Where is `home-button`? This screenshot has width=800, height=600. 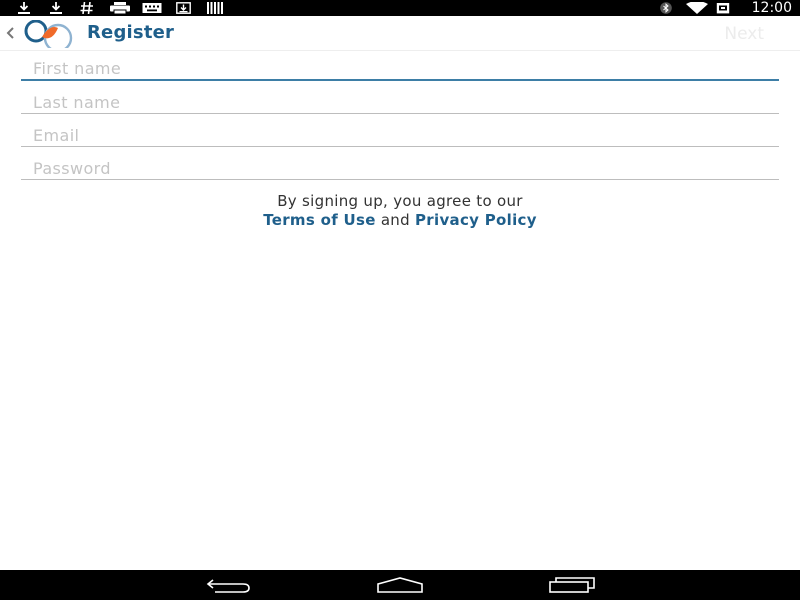
home-button is located at coordinates (400, 585).